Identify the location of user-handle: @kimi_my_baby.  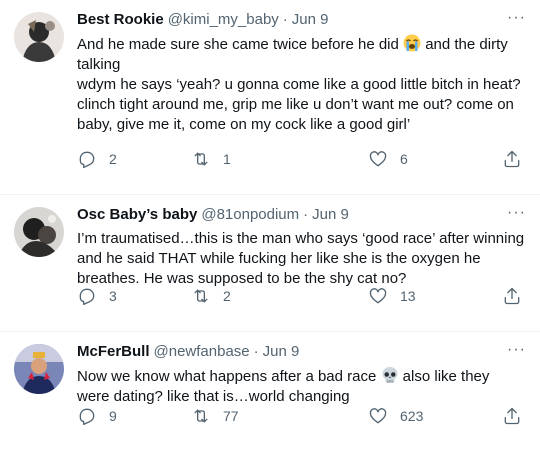
(223, 20).